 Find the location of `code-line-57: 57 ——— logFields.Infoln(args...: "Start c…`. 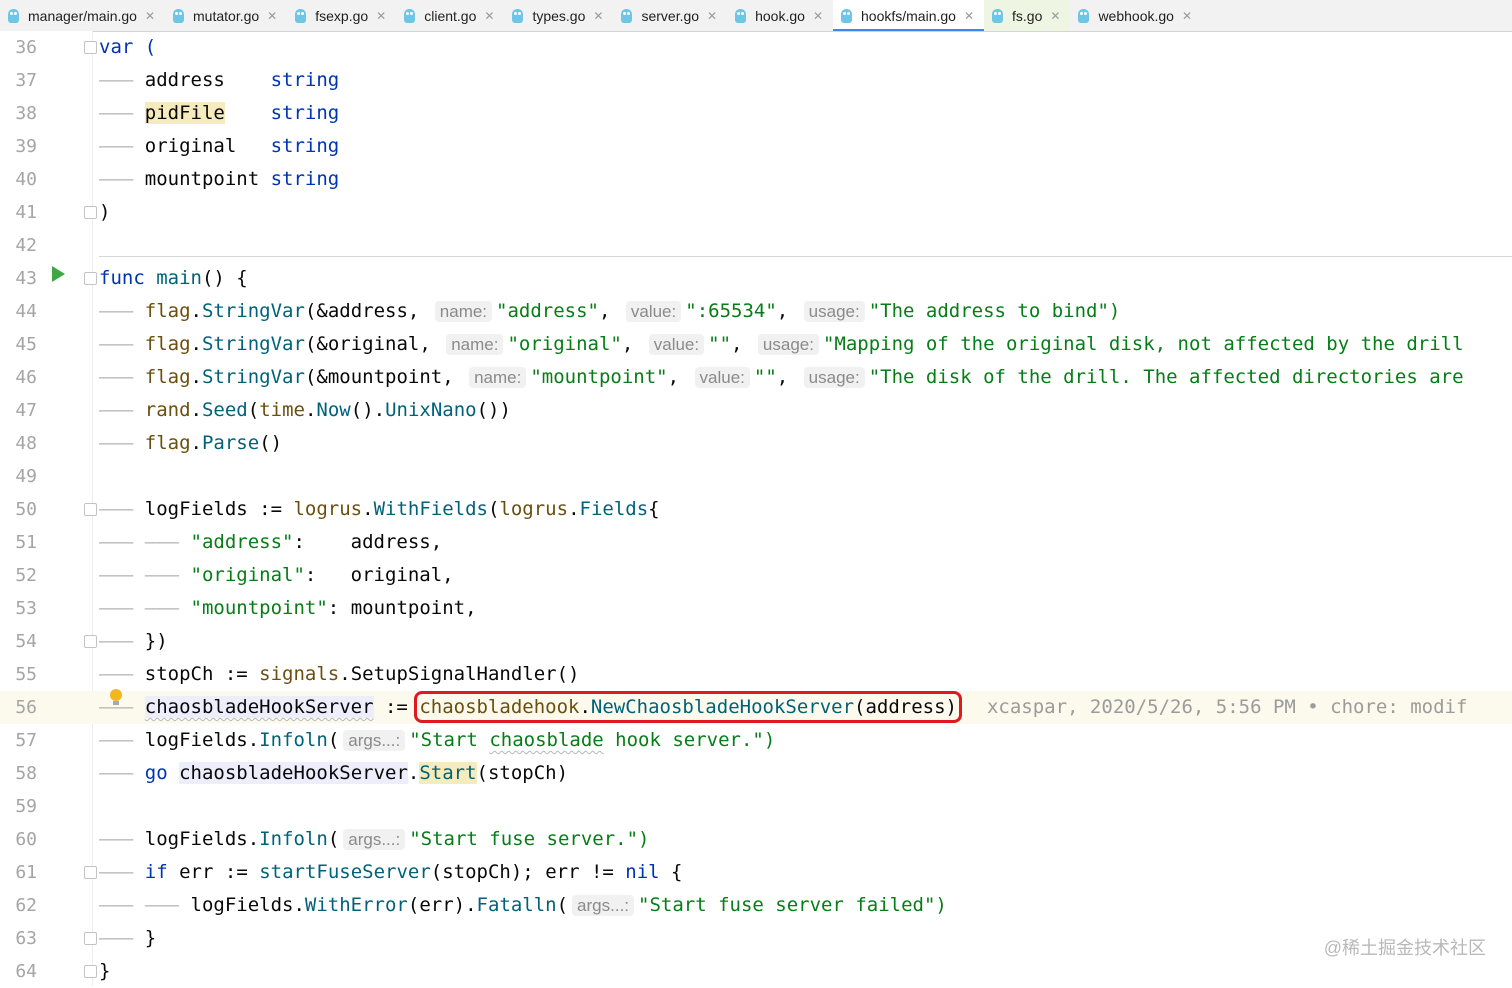

code-line-57: 57 ——— logFields.Infoln(args...: "Start c… is located at coordinates (756, 740).